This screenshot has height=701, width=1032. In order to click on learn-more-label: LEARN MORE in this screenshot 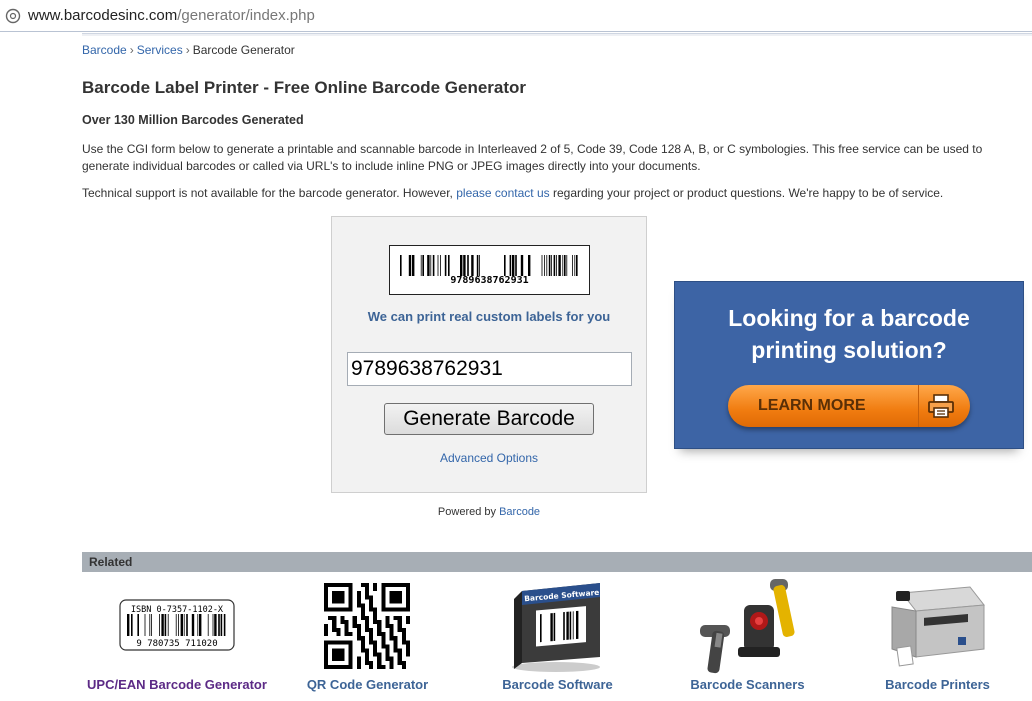, I will do `click(812, 405)`.